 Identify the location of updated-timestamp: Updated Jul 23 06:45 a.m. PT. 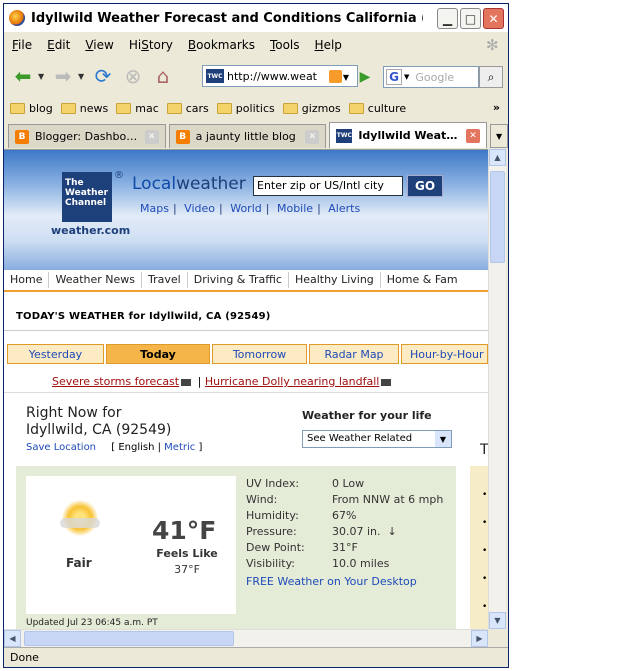
(92, 623).